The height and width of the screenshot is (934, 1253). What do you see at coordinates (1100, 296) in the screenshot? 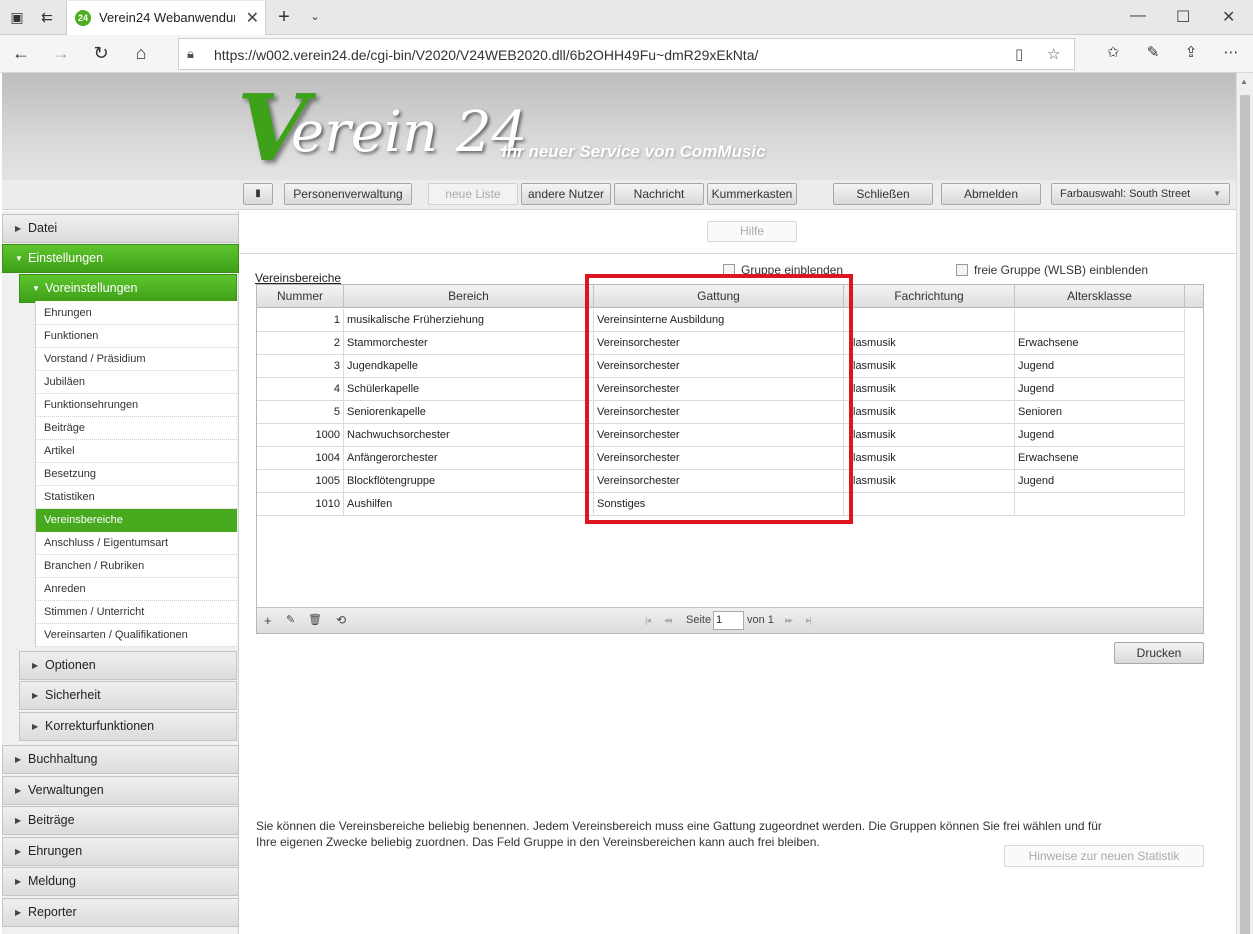
I see `column-header-altersklasse: Altersklasse` at bounding box center [1100, 296].